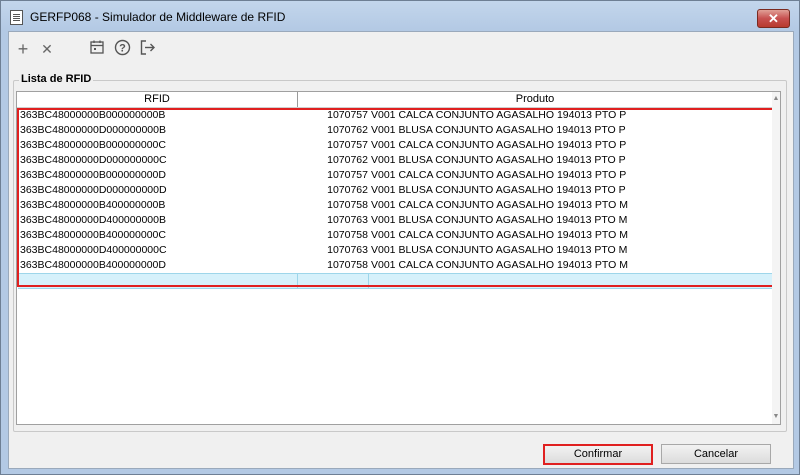  Describe the element at coordinates (93, 220) in the screenshot. I see `rfid-cell: 363BC48000000D400000000B` at that location.